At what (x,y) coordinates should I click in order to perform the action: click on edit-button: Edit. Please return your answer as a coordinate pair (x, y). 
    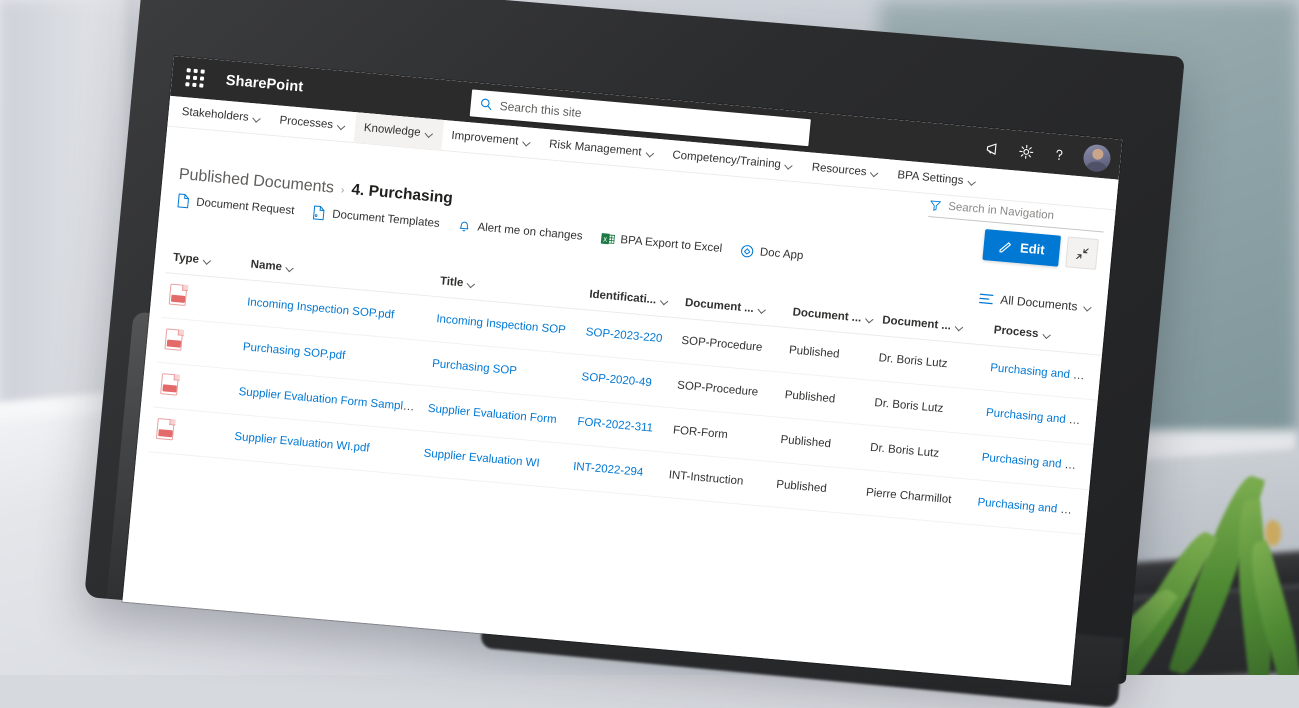
    Looking at the image, I should click on (1022, 248).